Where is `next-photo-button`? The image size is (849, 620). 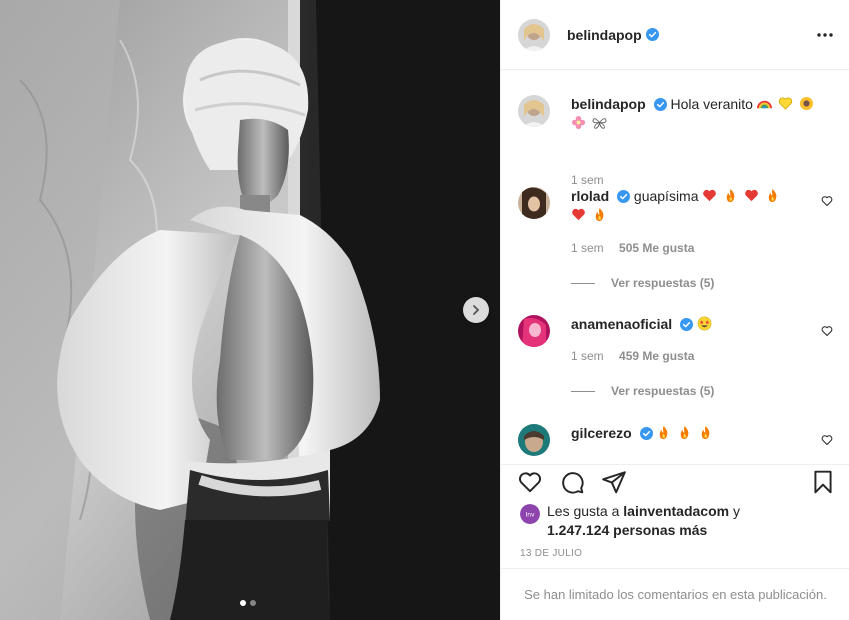 next-photo-button is located at coordinates (476, 310).